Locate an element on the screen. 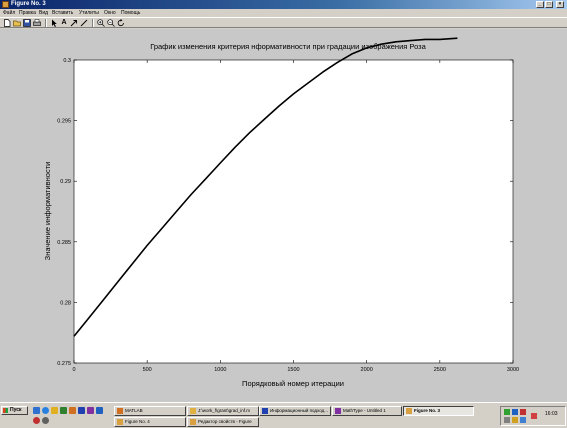 The width and height of the screenshot is (567, 428). menu-window: Окно is located at coordinates (110, 13).